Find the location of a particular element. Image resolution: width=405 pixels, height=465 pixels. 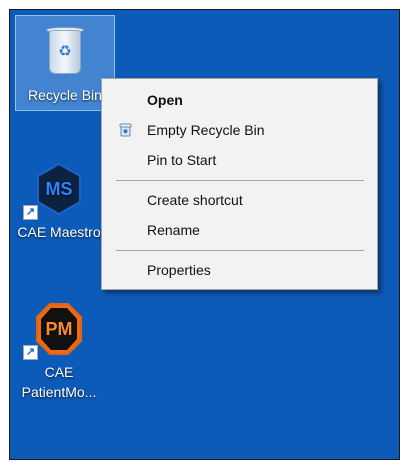

desktop-icon-label: CAE Maestro is located at coordinates (59, 232).